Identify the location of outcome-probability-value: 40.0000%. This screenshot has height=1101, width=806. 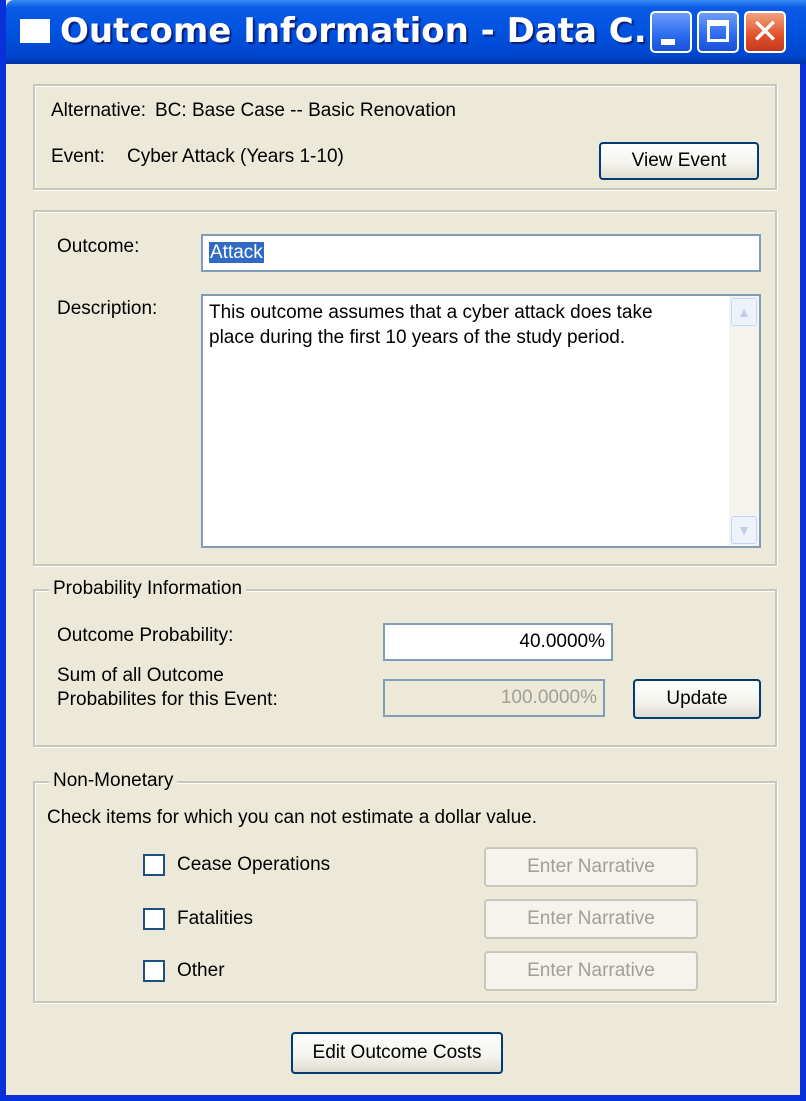
(562, 641).